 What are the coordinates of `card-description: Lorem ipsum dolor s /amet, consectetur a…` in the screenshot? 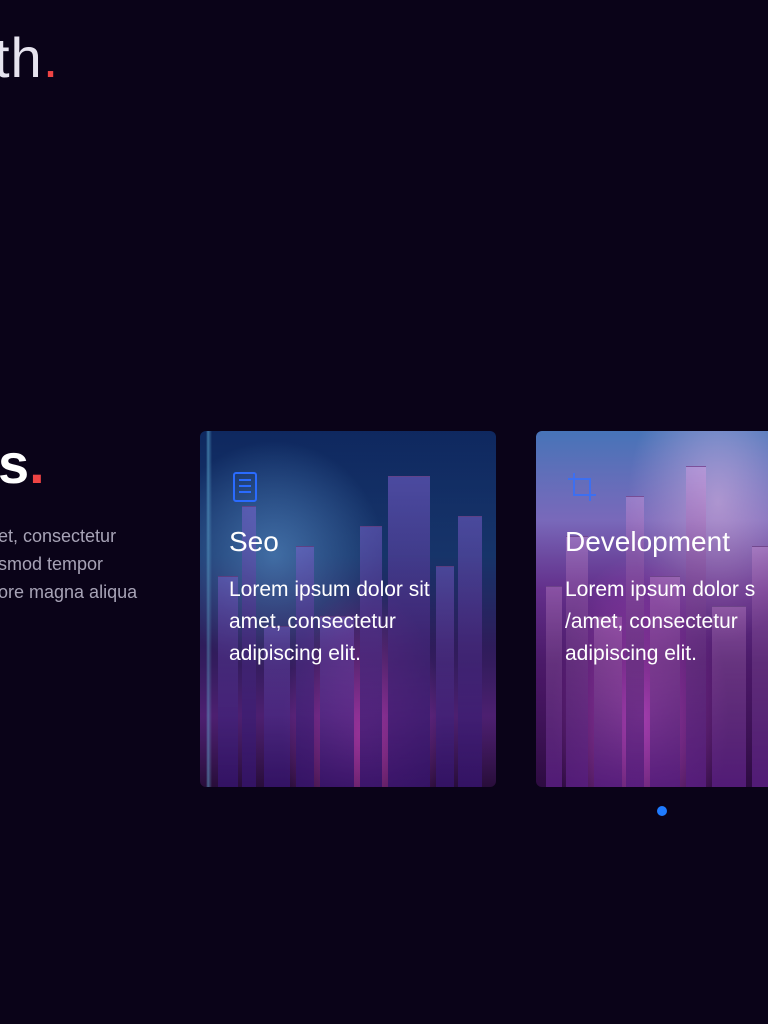 It's located at (666, 622).